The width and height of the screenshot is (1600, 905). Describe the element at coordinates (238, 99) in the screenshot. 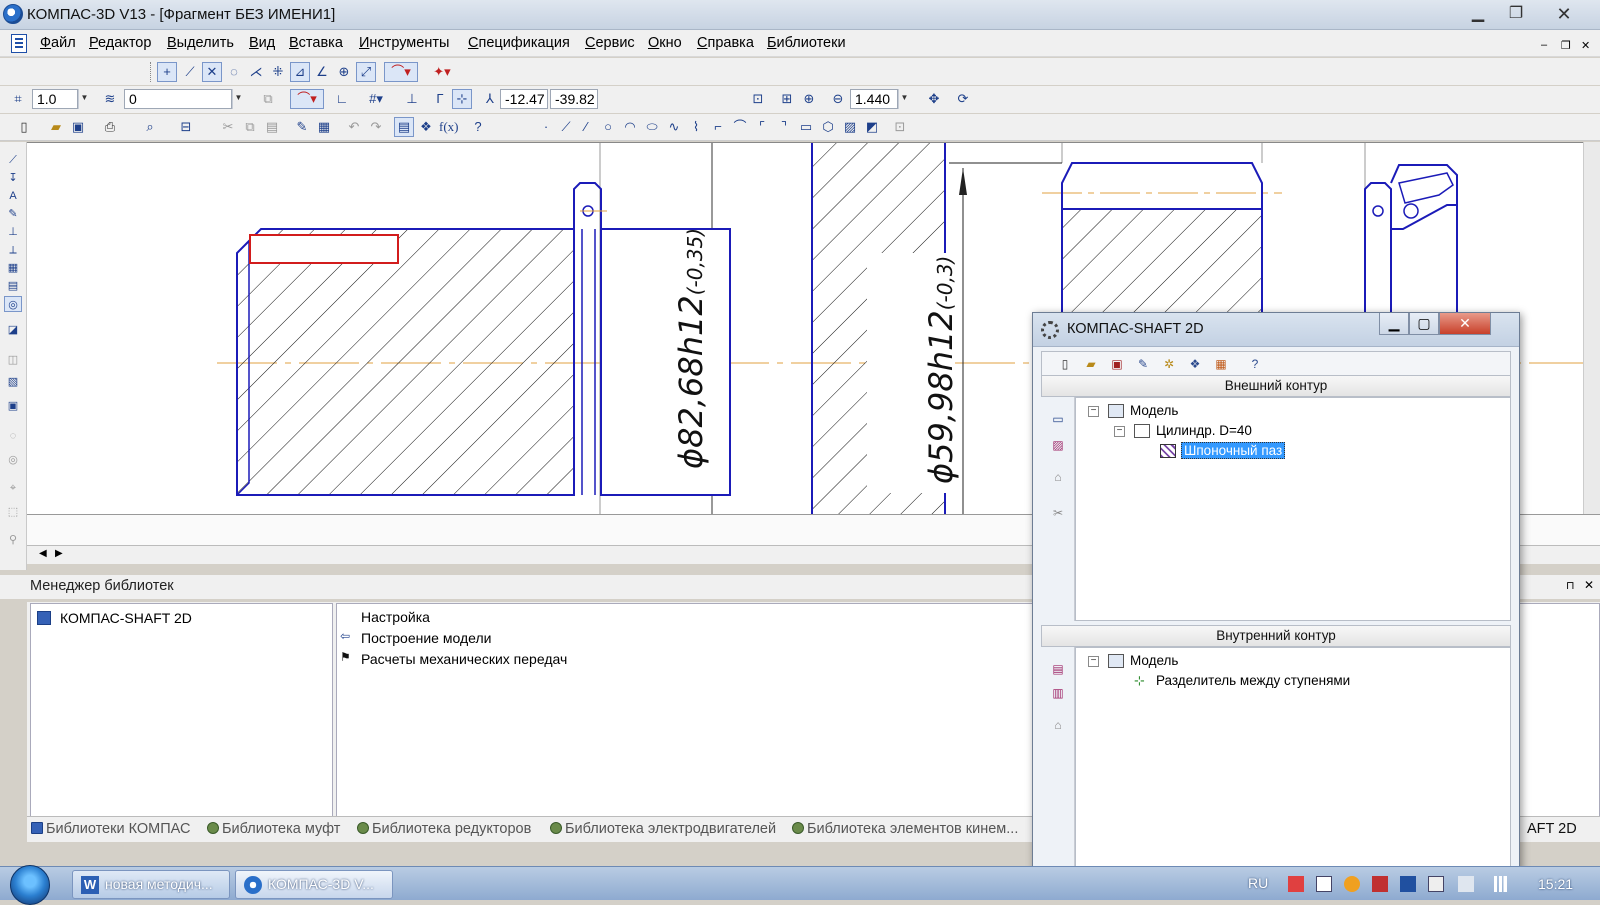

I see `layer-dropdown-arrow: ▼` at that location.